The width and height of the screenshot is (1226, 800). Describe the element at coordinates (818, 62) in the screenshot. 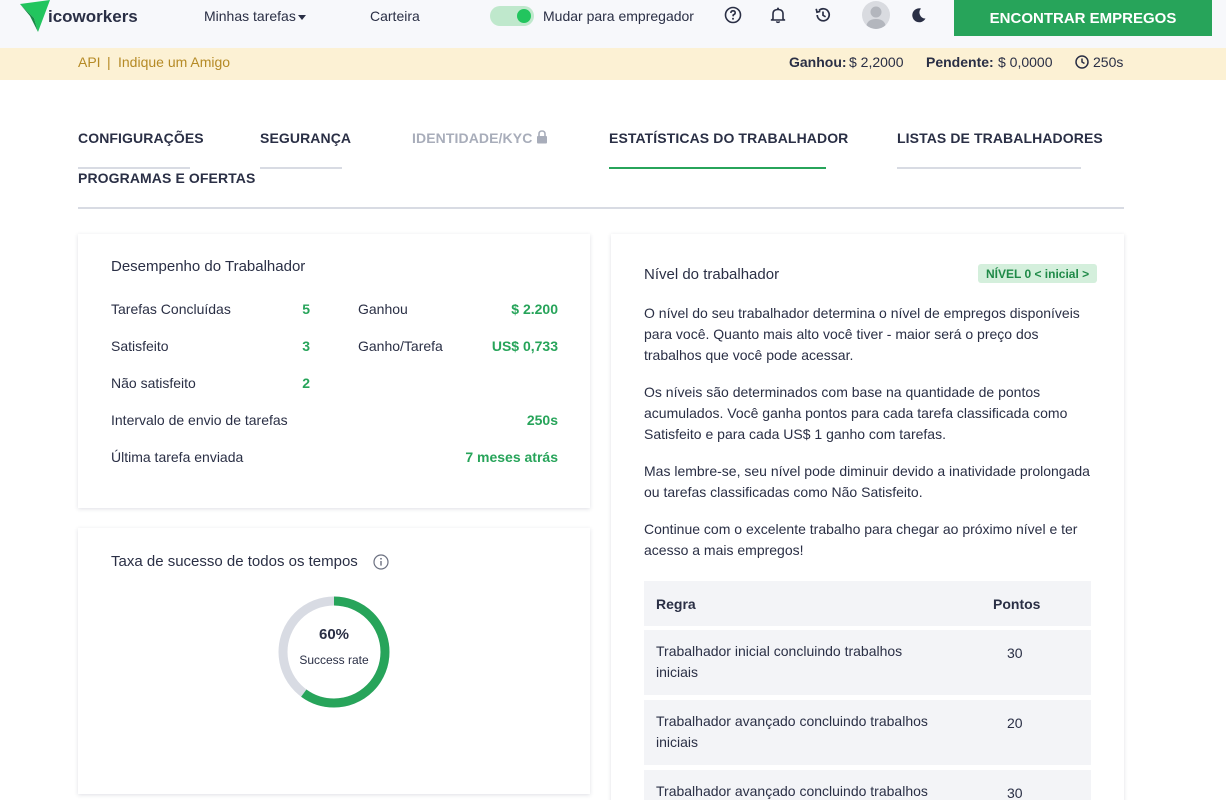

I see `earned-label: Ganhou:` at that location.